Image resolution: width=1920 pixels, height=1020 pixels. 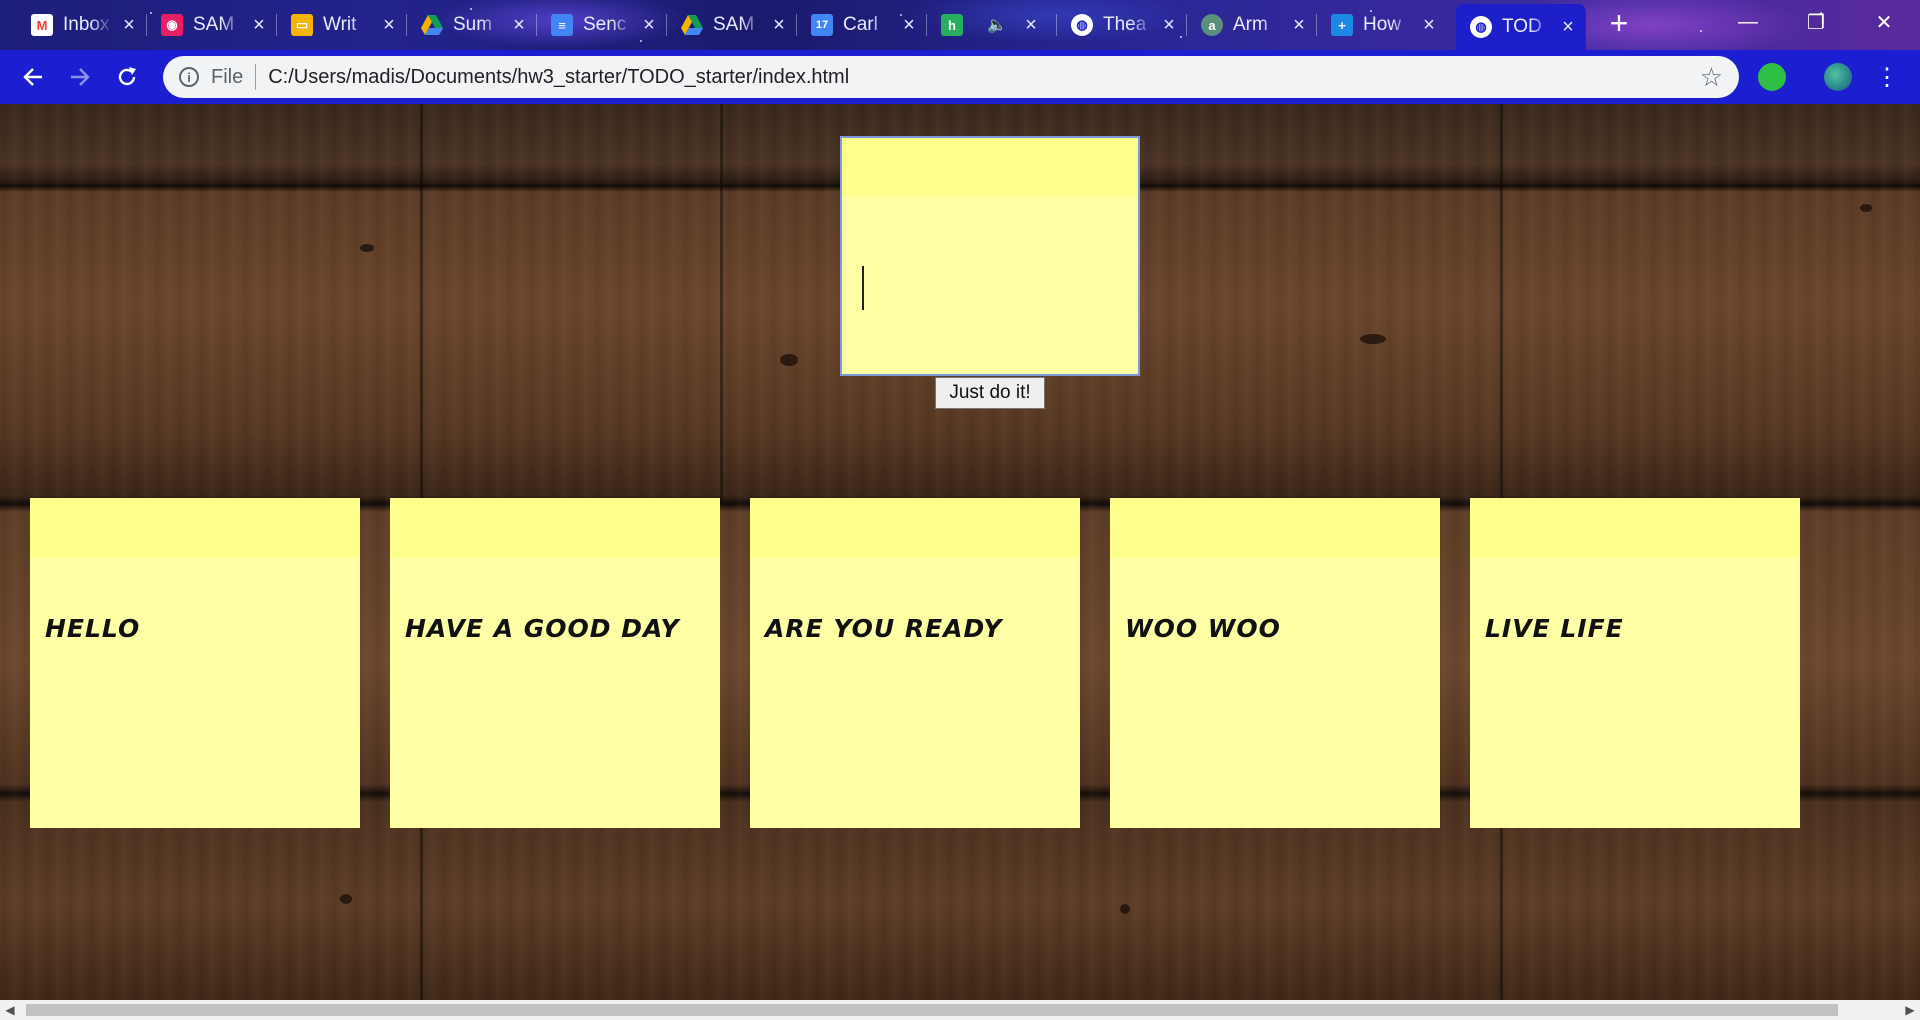 I want to click on muted-speaker-icon: 🔈, so click(x=1001, y=25).